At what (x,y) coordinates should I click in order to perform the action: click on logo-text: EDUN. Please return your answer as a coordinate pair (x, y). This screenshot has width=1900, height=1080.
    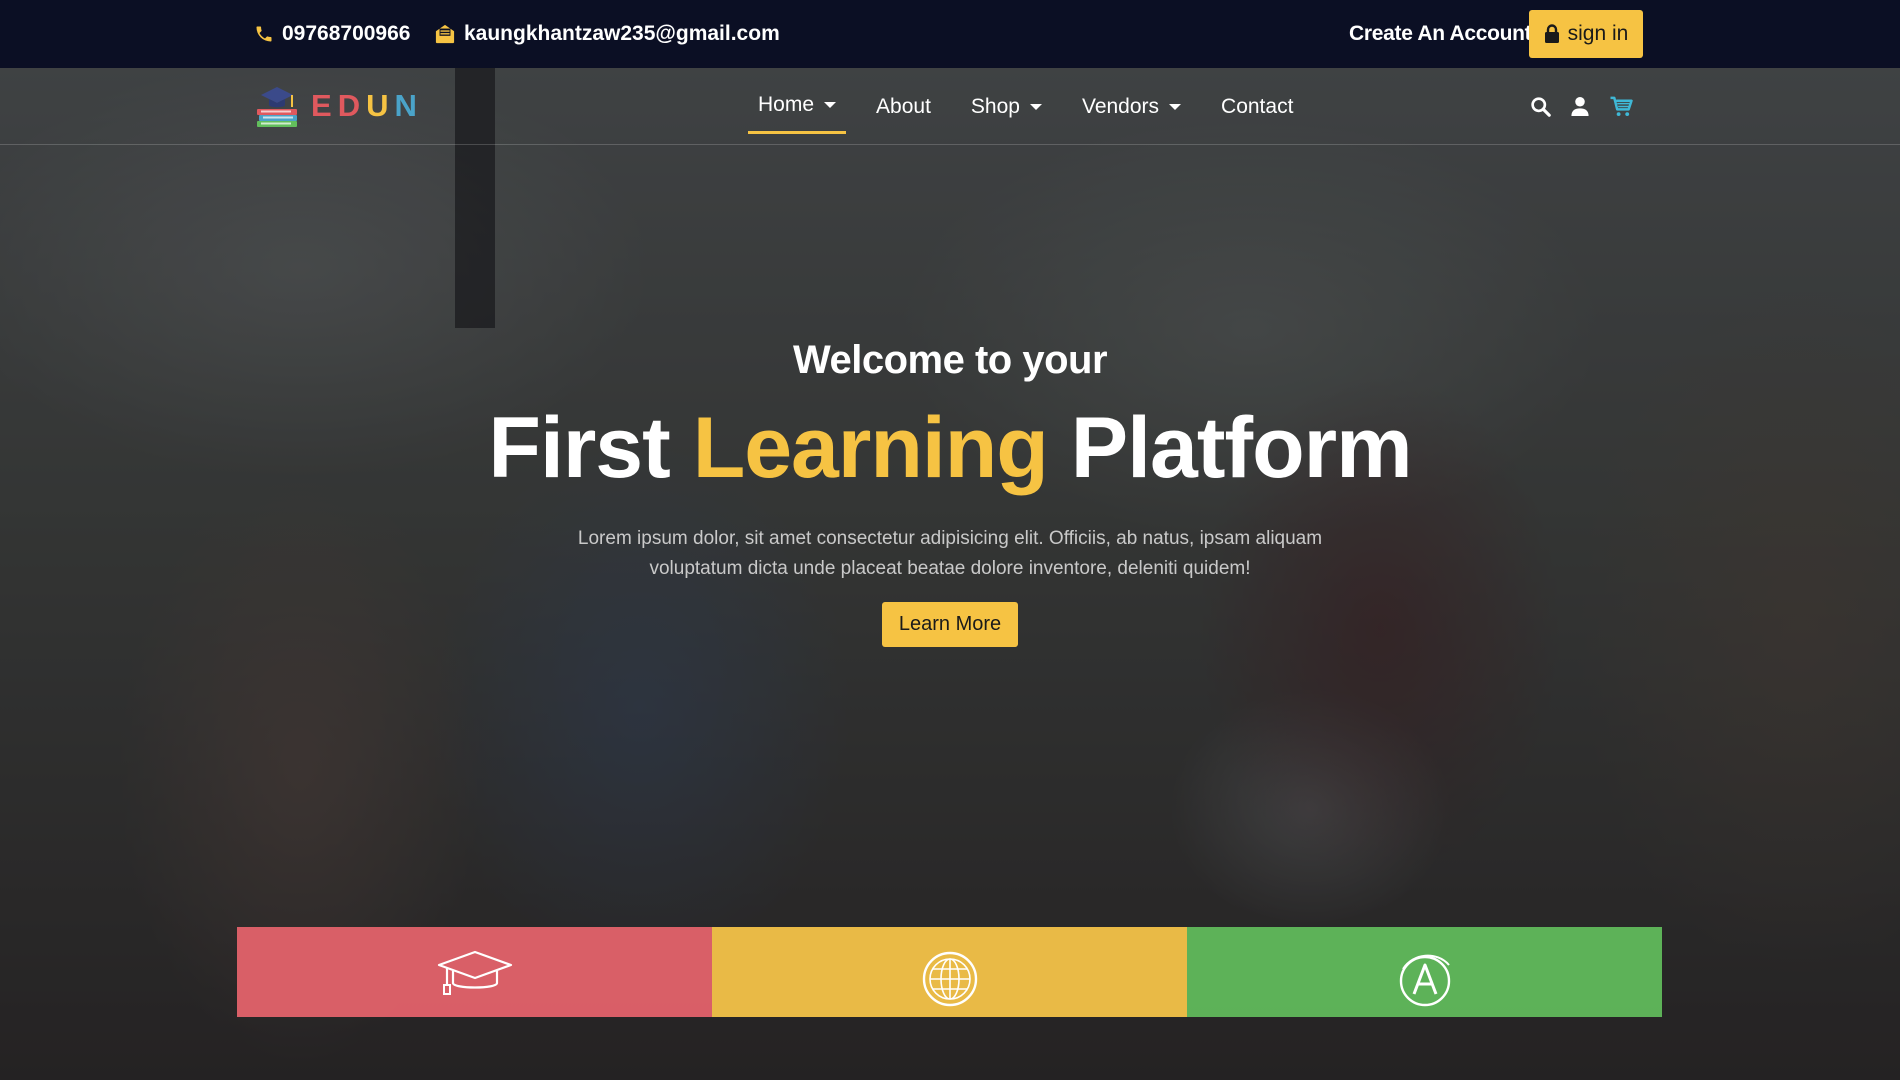
    Looking at the image, I should click on (367, 106).